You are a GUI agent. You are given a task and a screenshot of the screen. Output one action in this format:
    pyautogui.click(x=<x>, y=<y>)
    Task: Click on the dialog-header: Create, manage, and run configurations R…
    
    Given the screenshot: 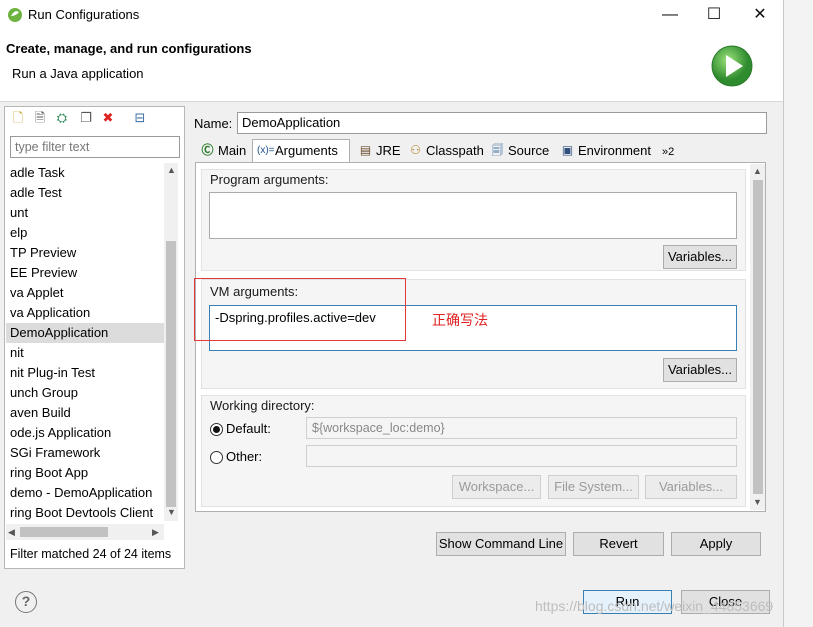 What is the action you would take?
    pyautogui.click(x=391, y=66)
    